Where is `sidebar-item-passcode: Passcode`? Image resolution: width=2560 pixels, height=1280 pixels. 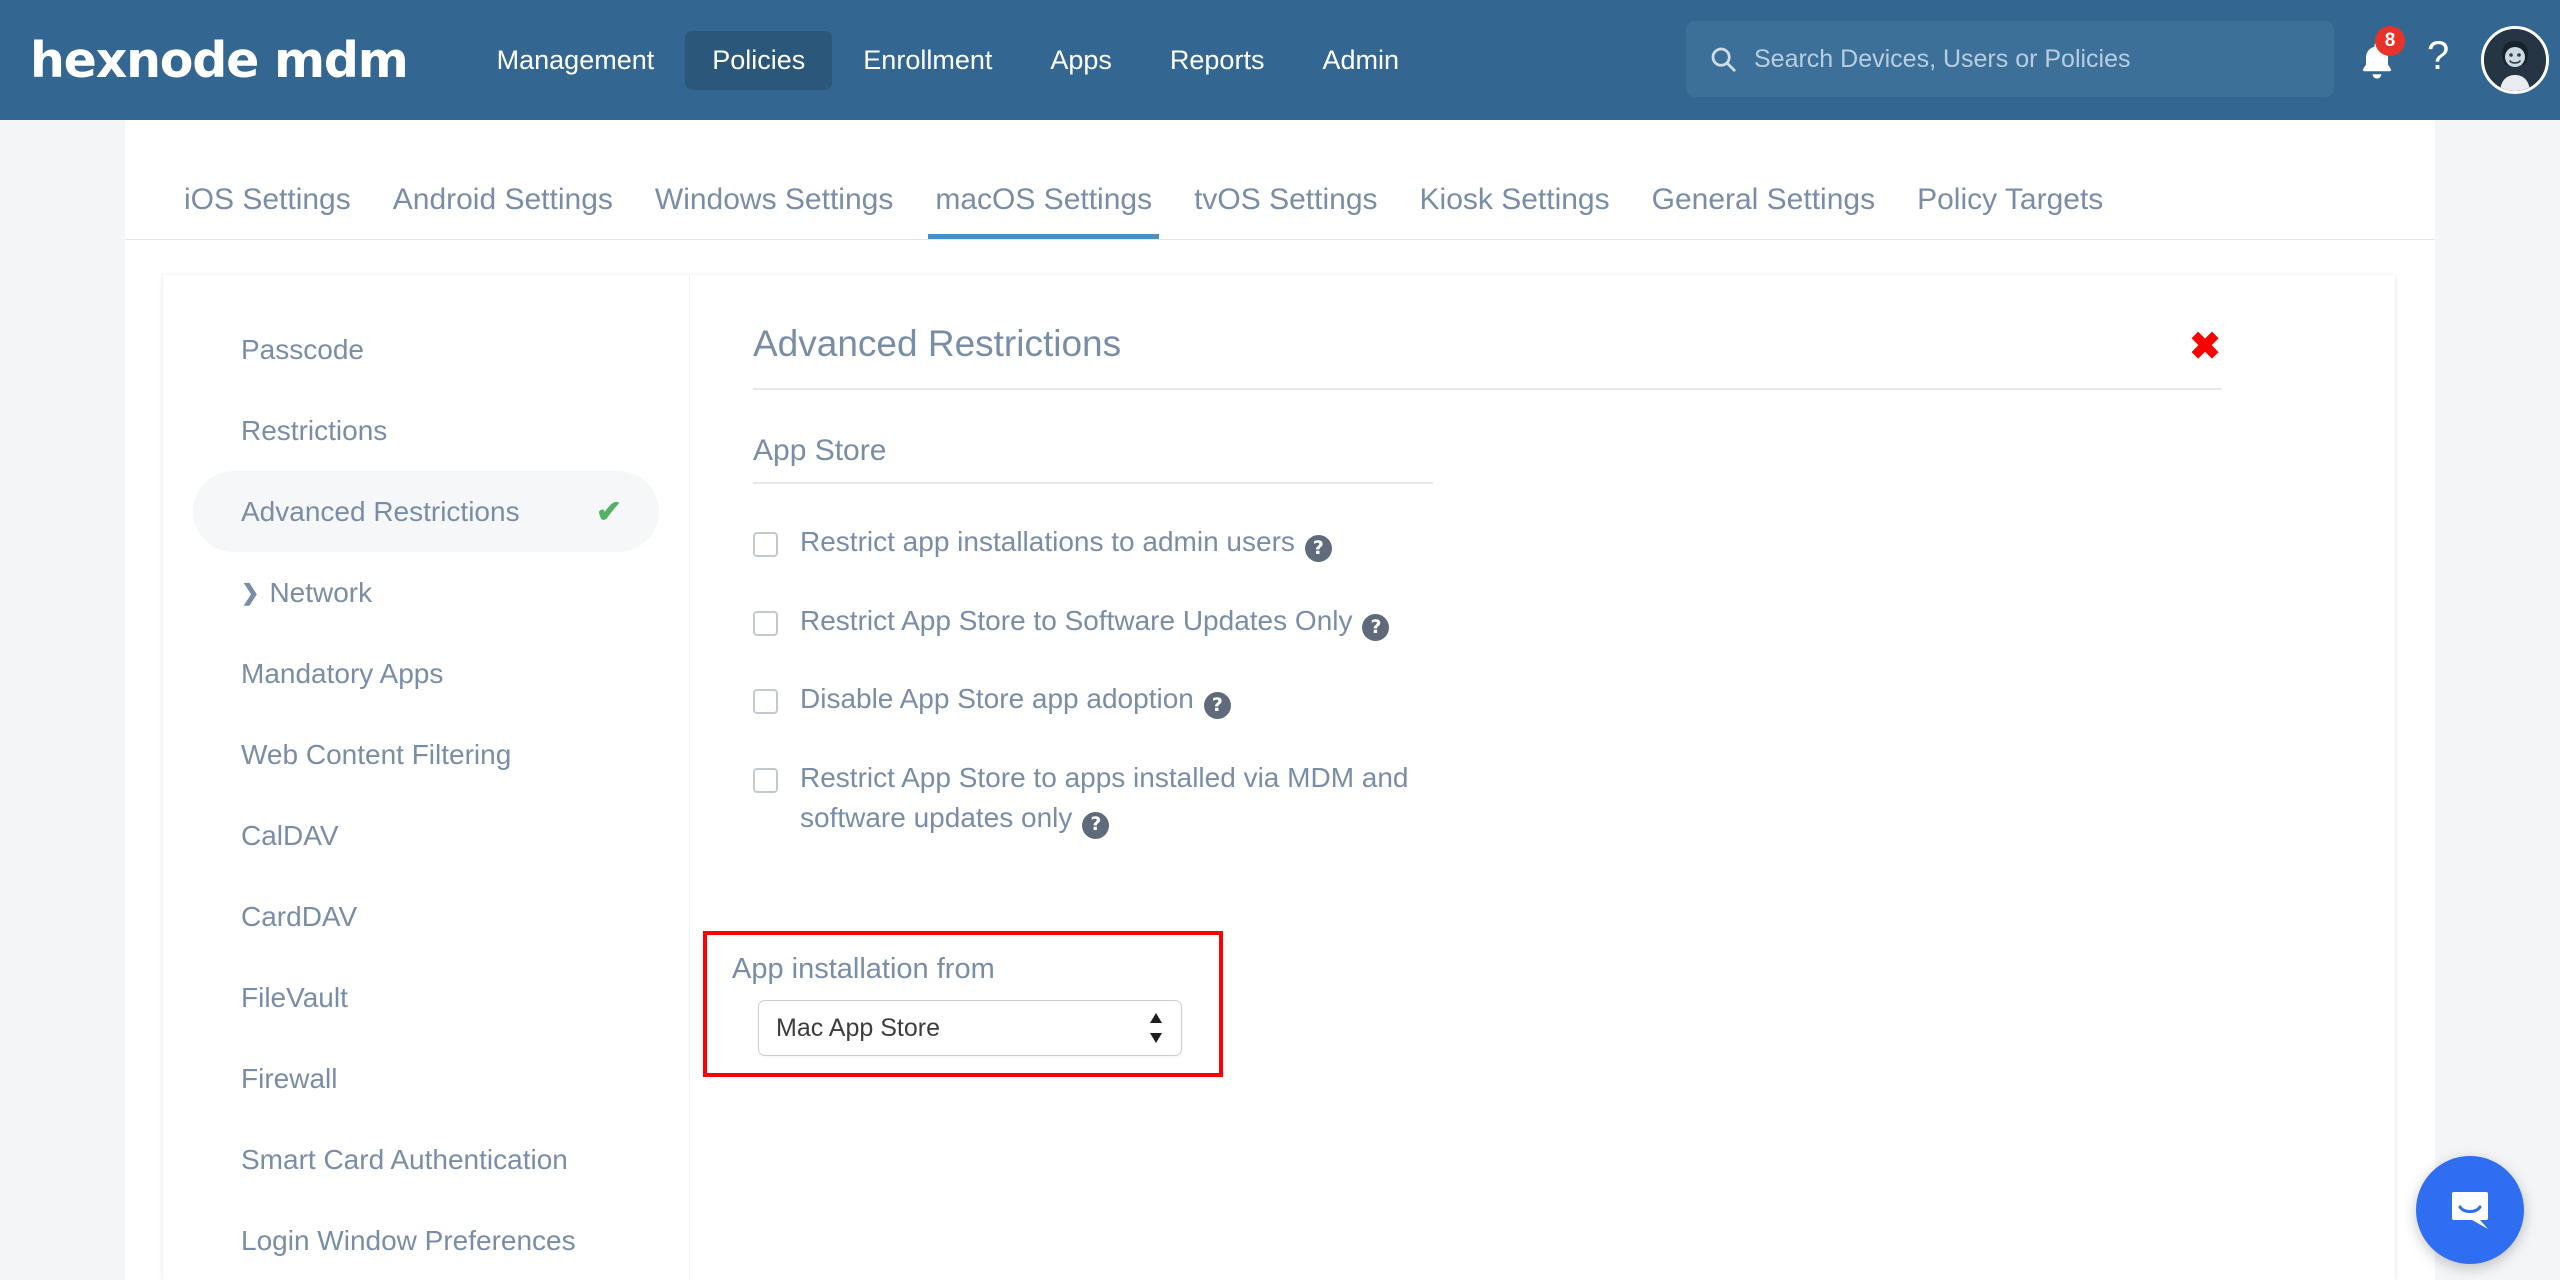 sidebar-item-passcode: Passcode is located at coordinates (426, 349).